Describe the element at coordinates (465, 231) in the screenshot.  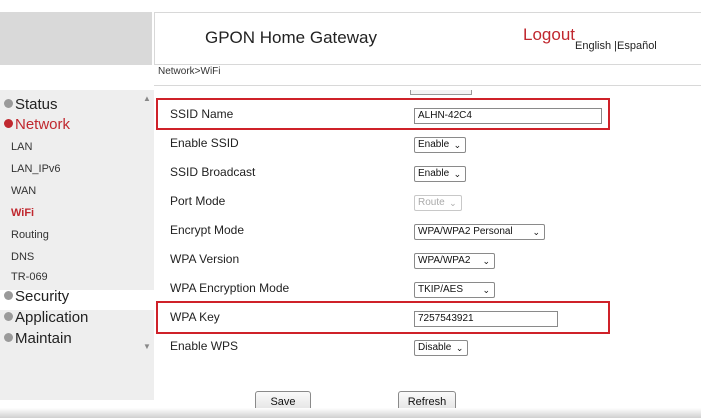
I see `select-value: WPA/WPA2 Personal` at that location.